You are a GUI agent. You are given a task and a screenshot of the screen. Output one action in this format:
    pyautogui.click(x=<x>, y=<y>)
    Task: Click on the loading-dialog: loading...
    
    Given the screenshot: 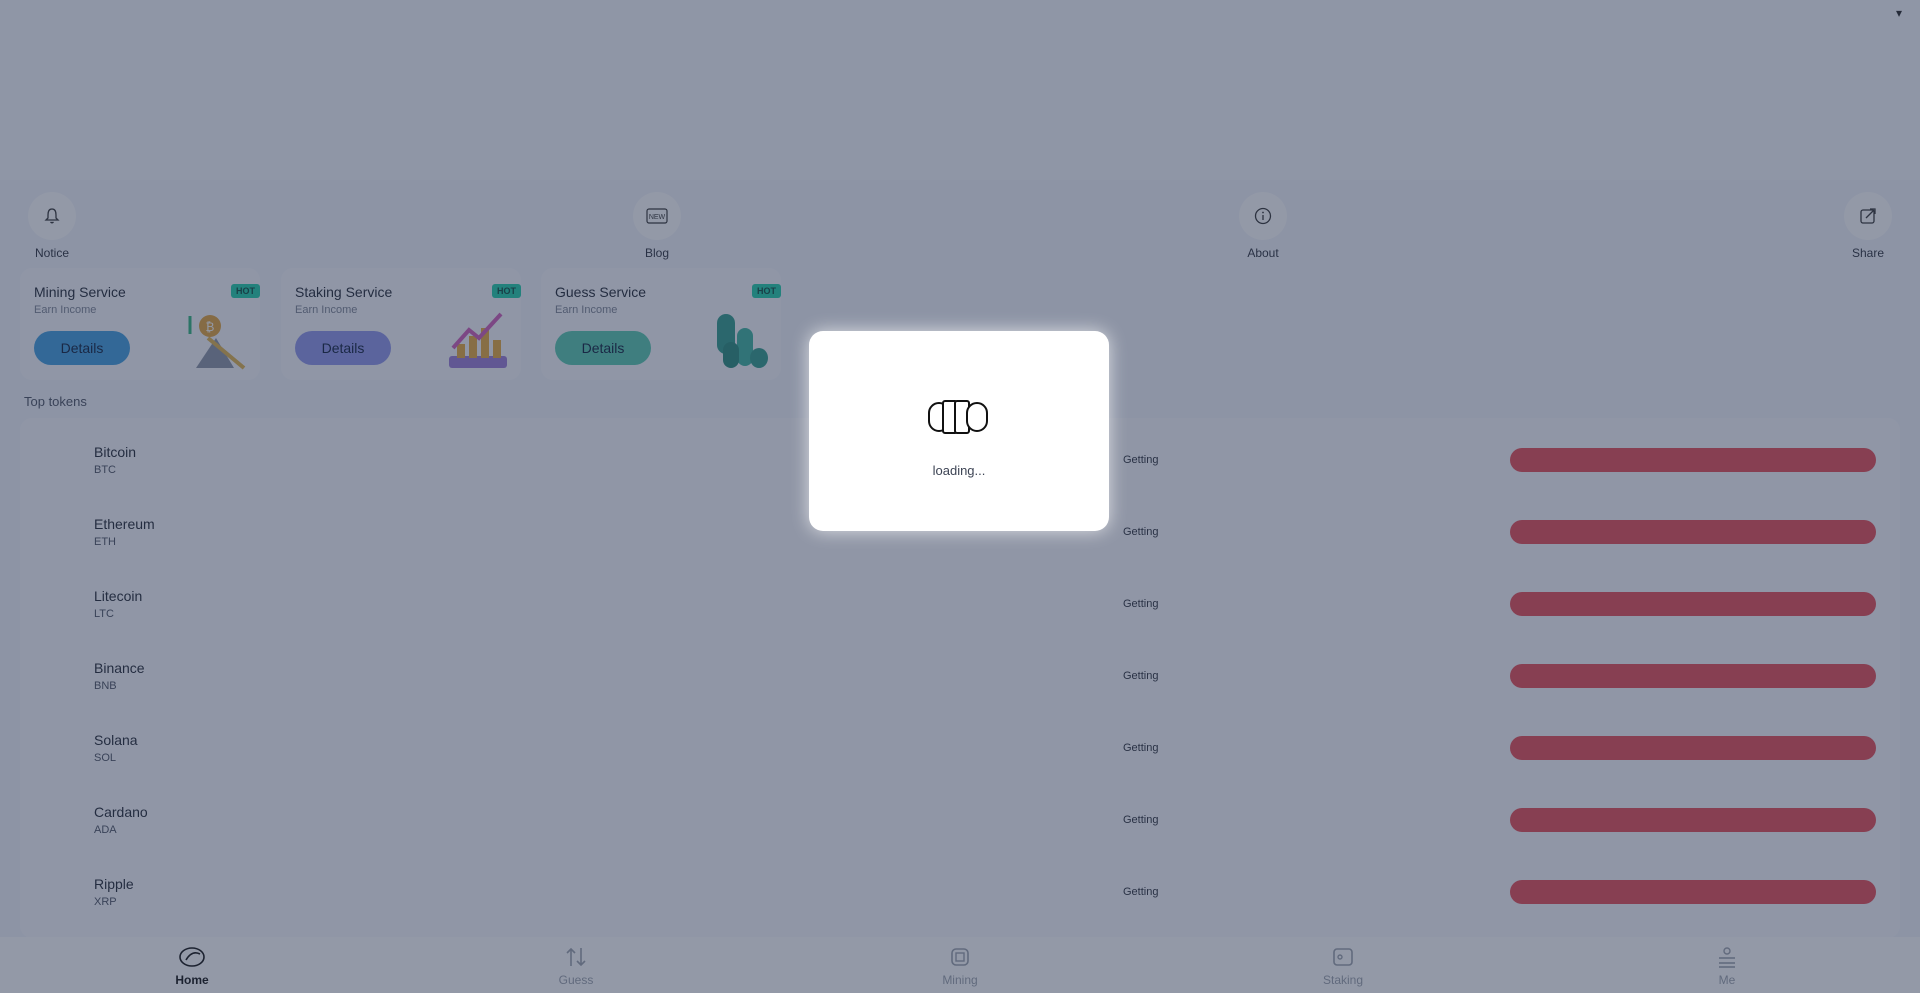 What is the action you would take?
    pyautogui.click(x=959, y=431)
    